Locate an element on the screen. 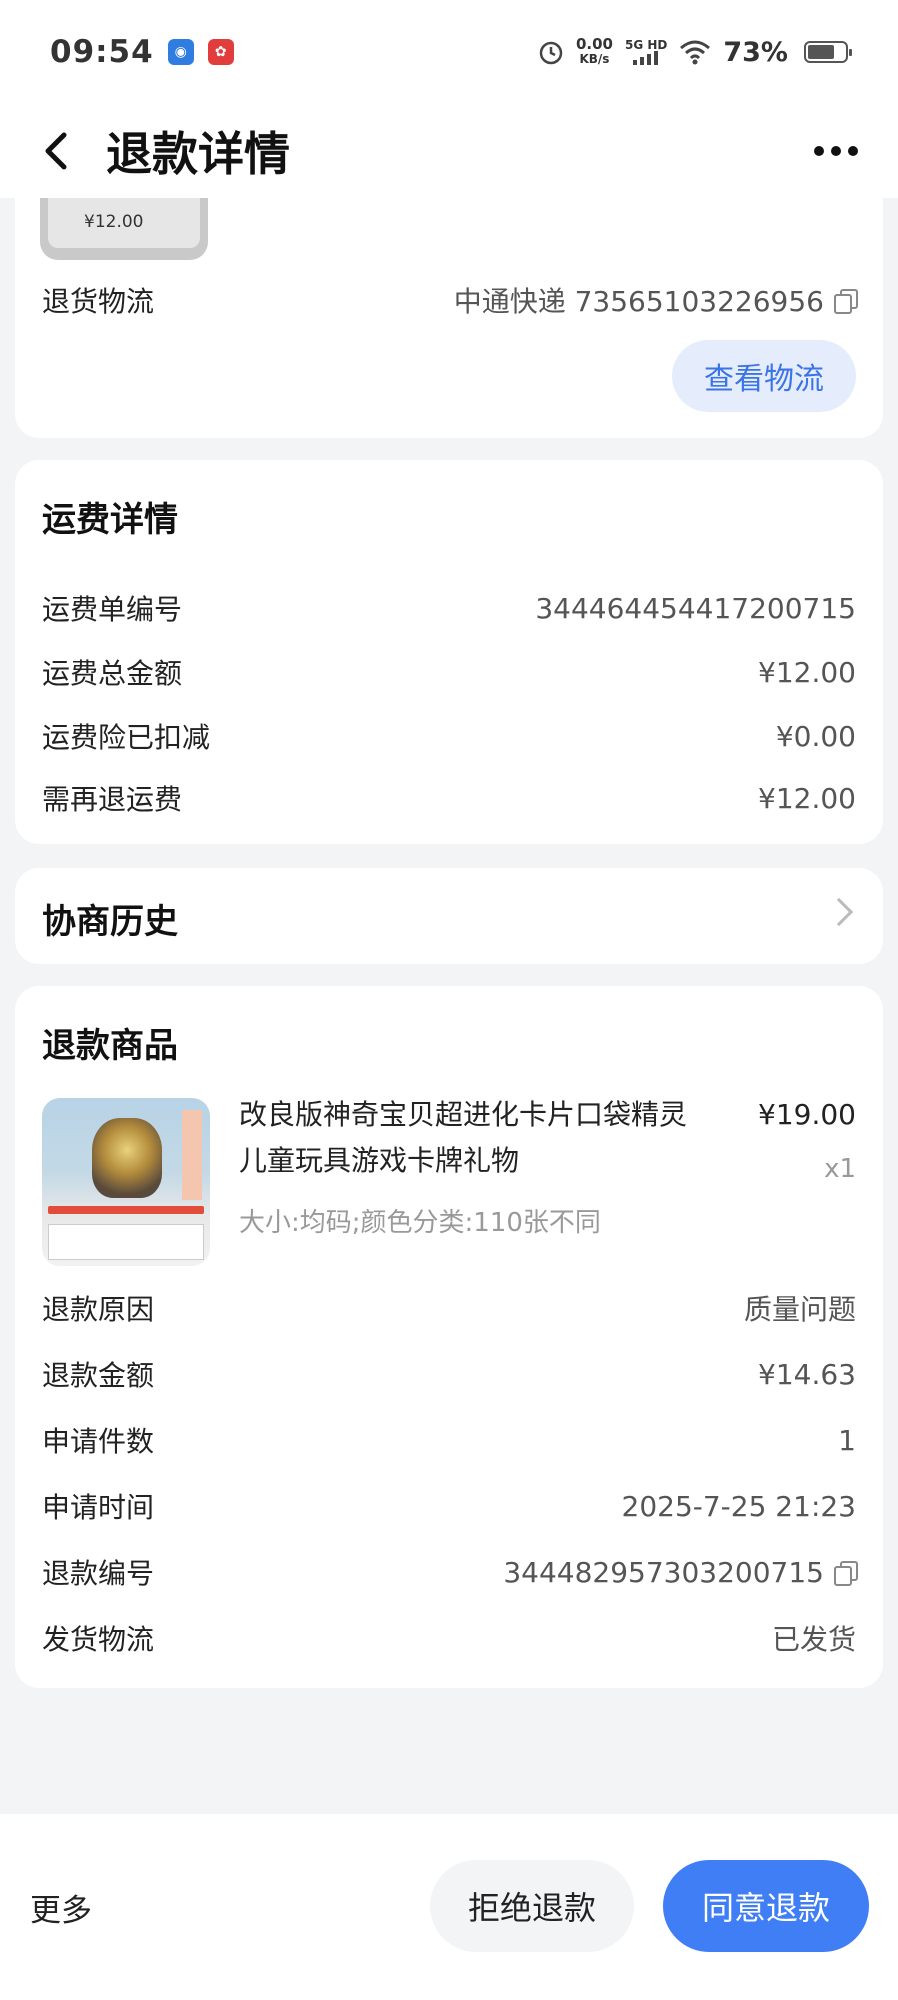 This screenshot has width=898, height=2000. refund-info-label: 退款原因 is located at coordinates (98, 1309).